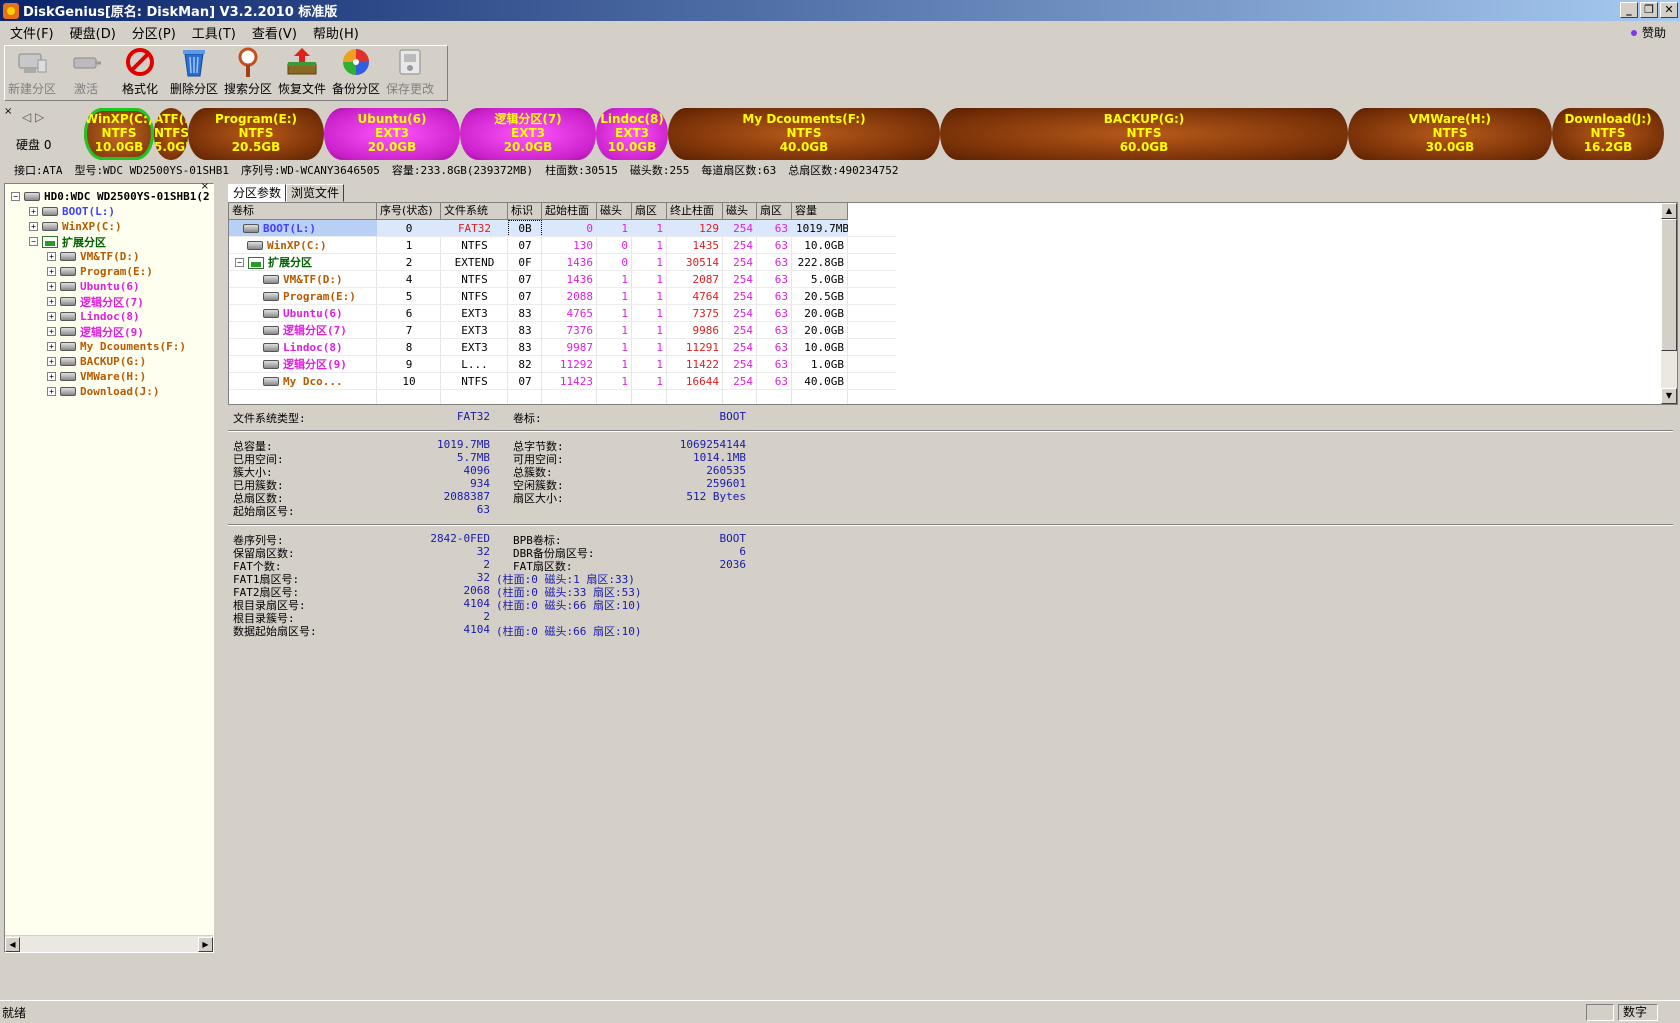 This screenshot has width=1680, height=1023. Describe the element at coordinates (67, 241) in the screenshot. I see `tree-node: − 扩展分区` at that location.